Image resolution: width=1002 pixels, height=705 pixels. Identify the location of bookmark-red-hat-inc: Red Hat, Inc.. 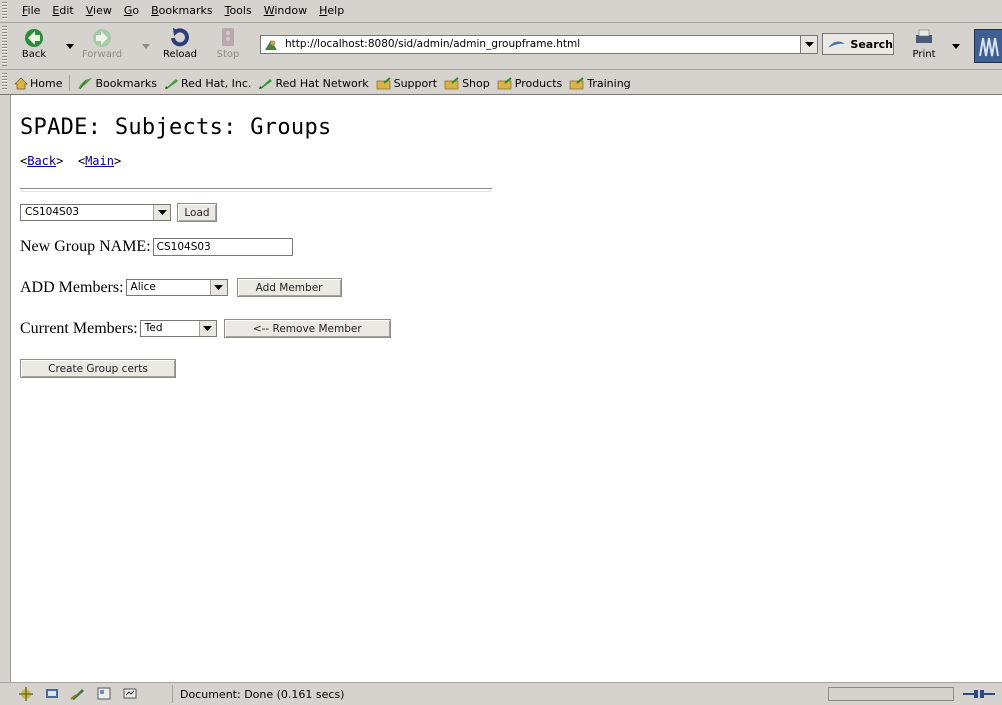
(207, 83).